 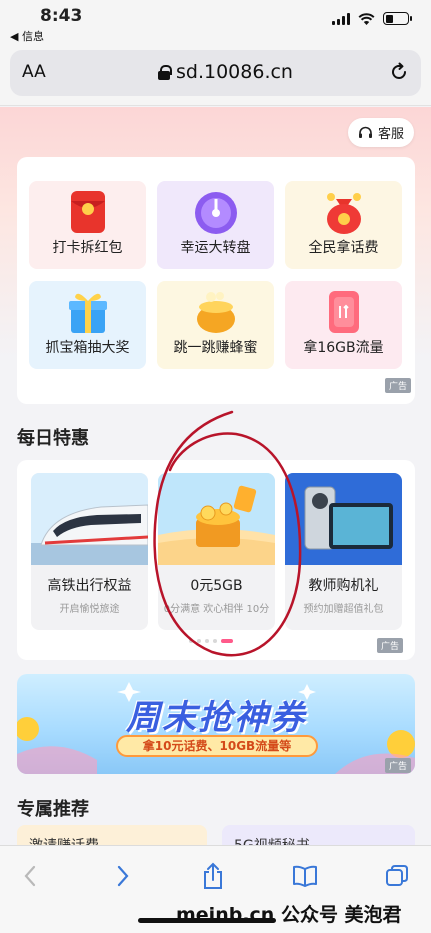 I want to click on recommend-title: 专属推荐, so click(x=53, y=809).